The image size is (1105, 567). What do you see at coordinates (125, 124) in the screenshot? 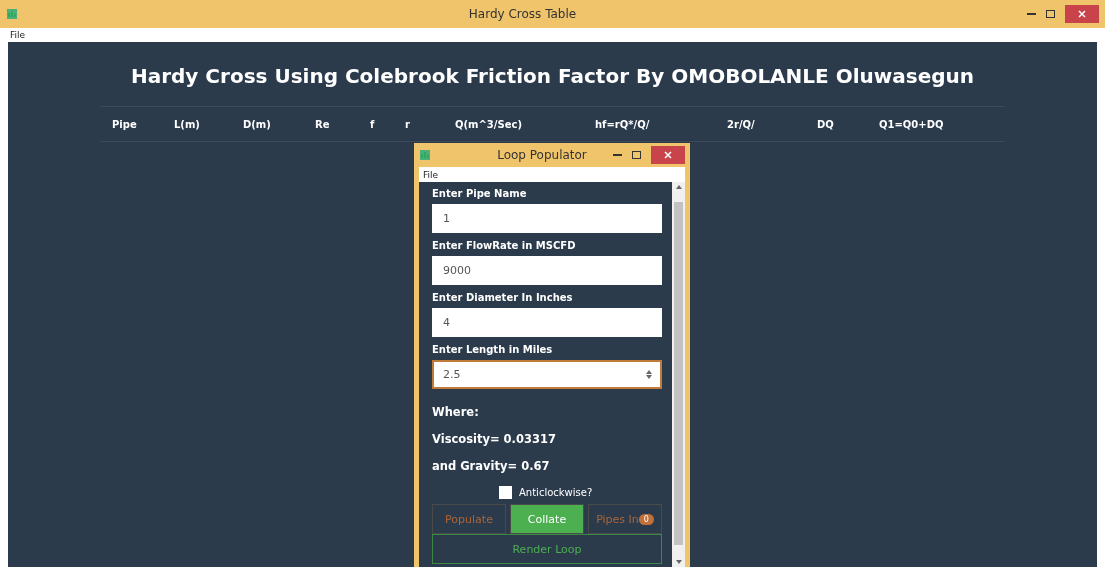
I see `column-header: Pipe` at bounding box center [125, 124].